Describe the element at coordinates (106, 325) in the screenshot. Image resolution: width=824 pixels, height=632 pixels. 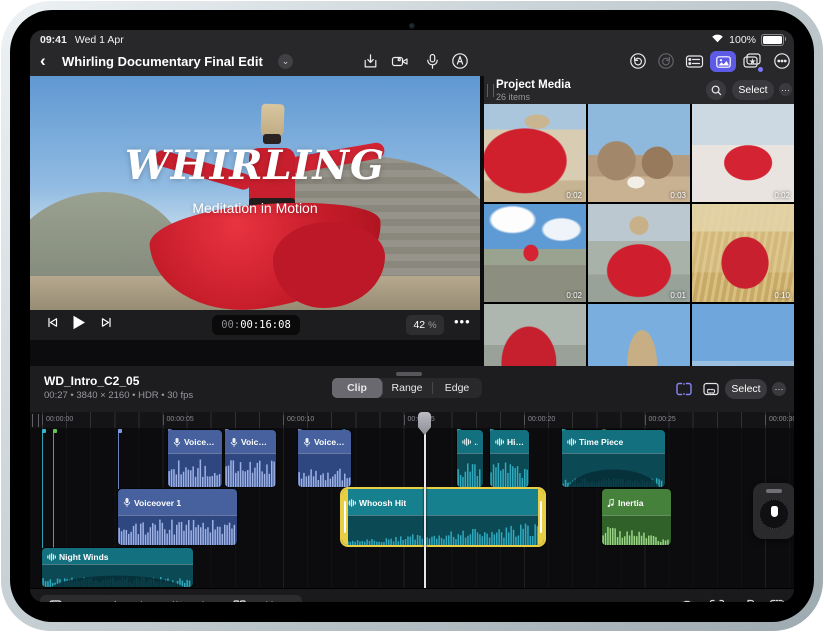
I see `skip-forward-icon` at that location.